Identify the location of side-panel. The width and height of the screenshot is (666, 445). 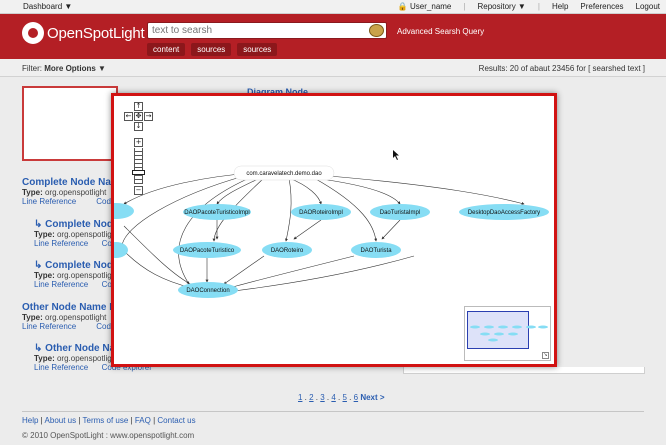
(524, 370).